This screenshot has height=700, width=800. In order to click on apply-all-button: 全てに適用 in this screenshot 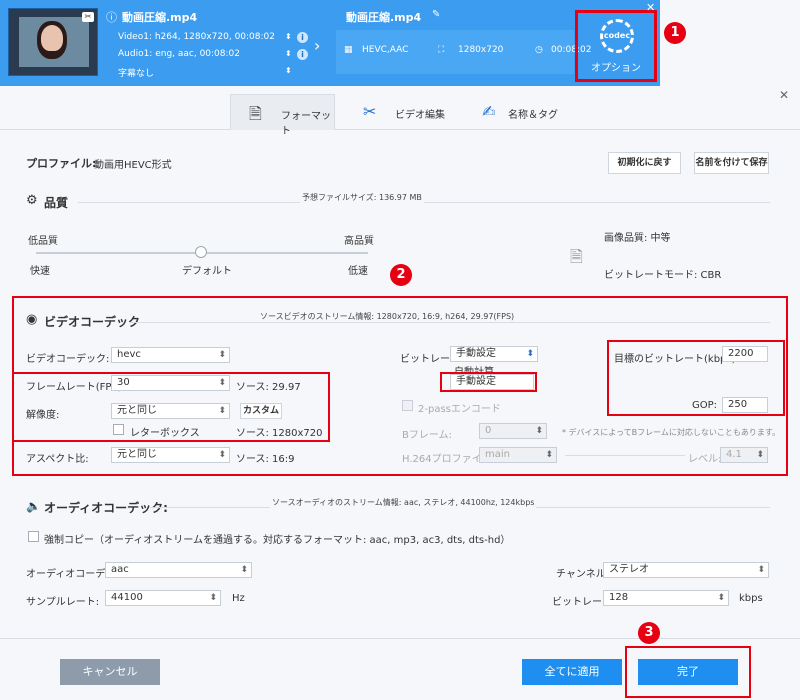, I will do `click(572, 672)`.